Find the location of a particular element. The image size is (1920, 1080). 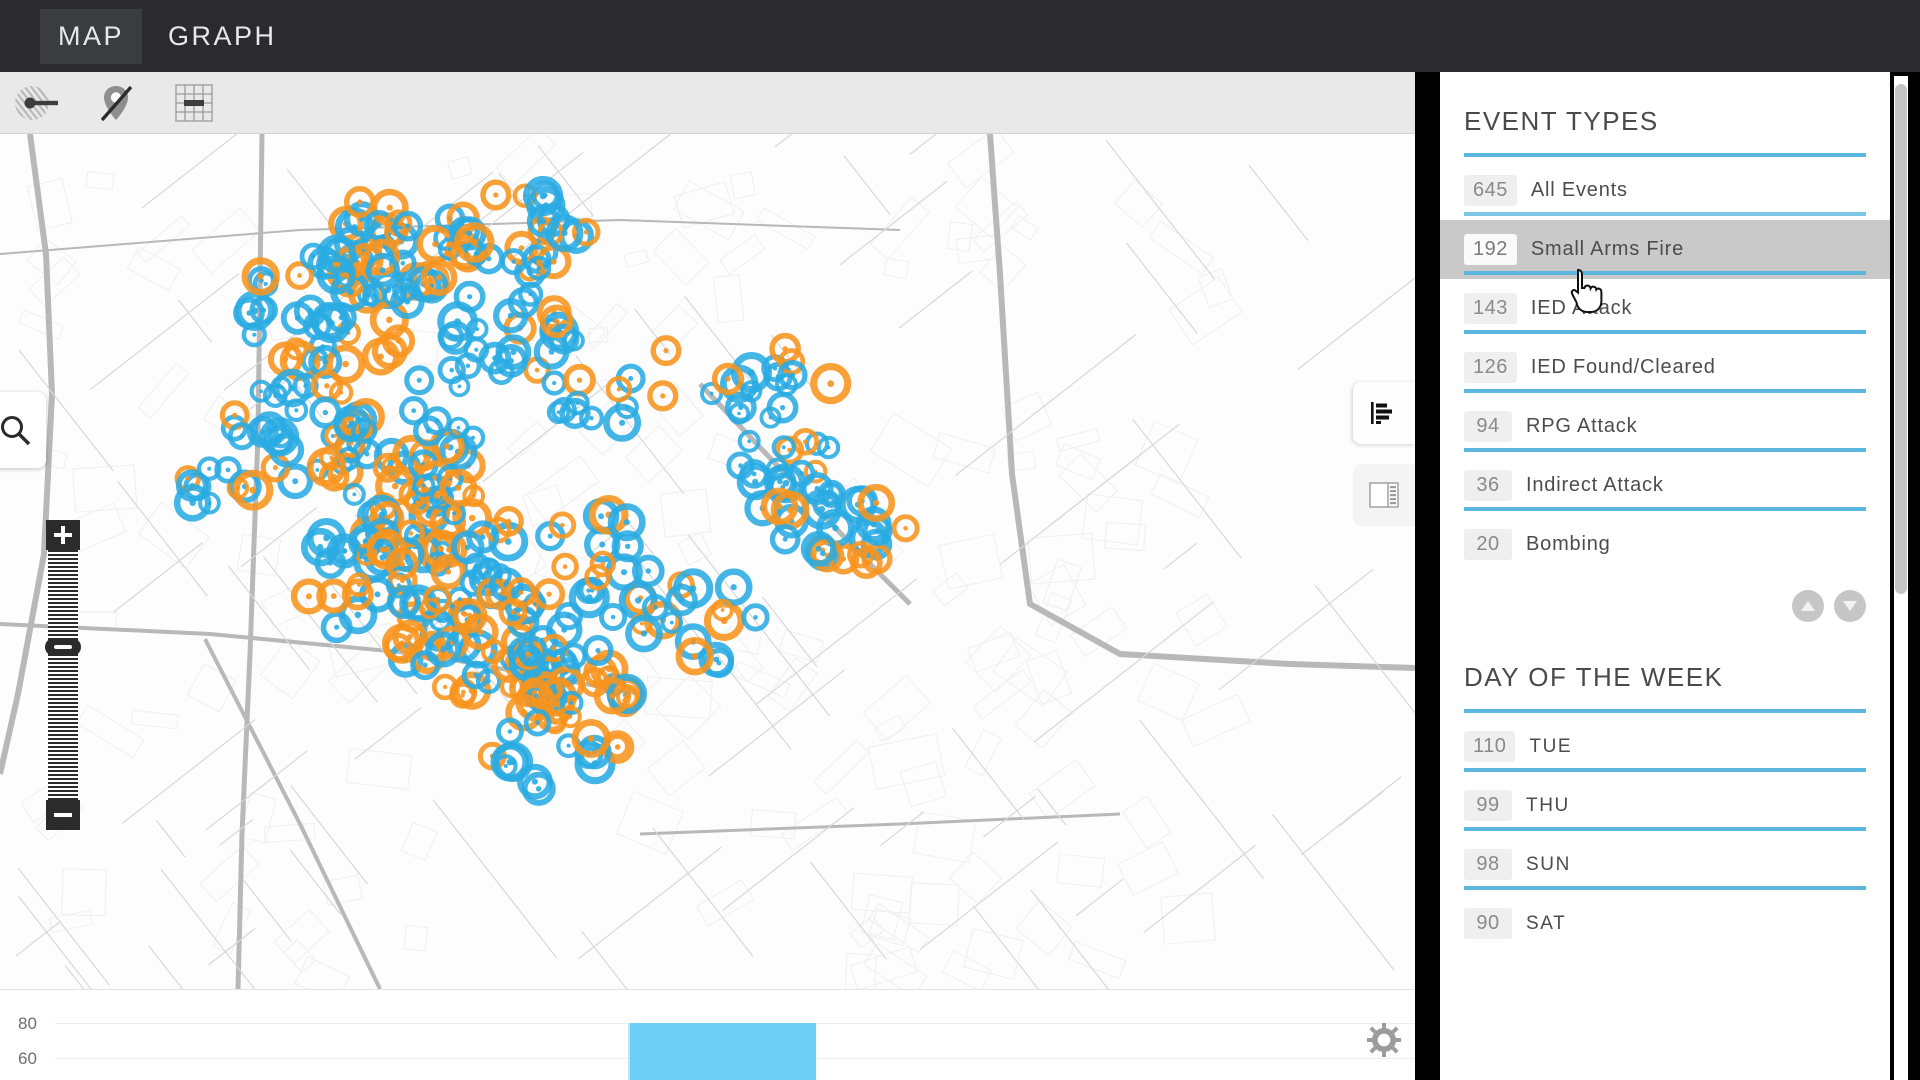

event-type-count: 20 is located at coordinates (1488, 544).